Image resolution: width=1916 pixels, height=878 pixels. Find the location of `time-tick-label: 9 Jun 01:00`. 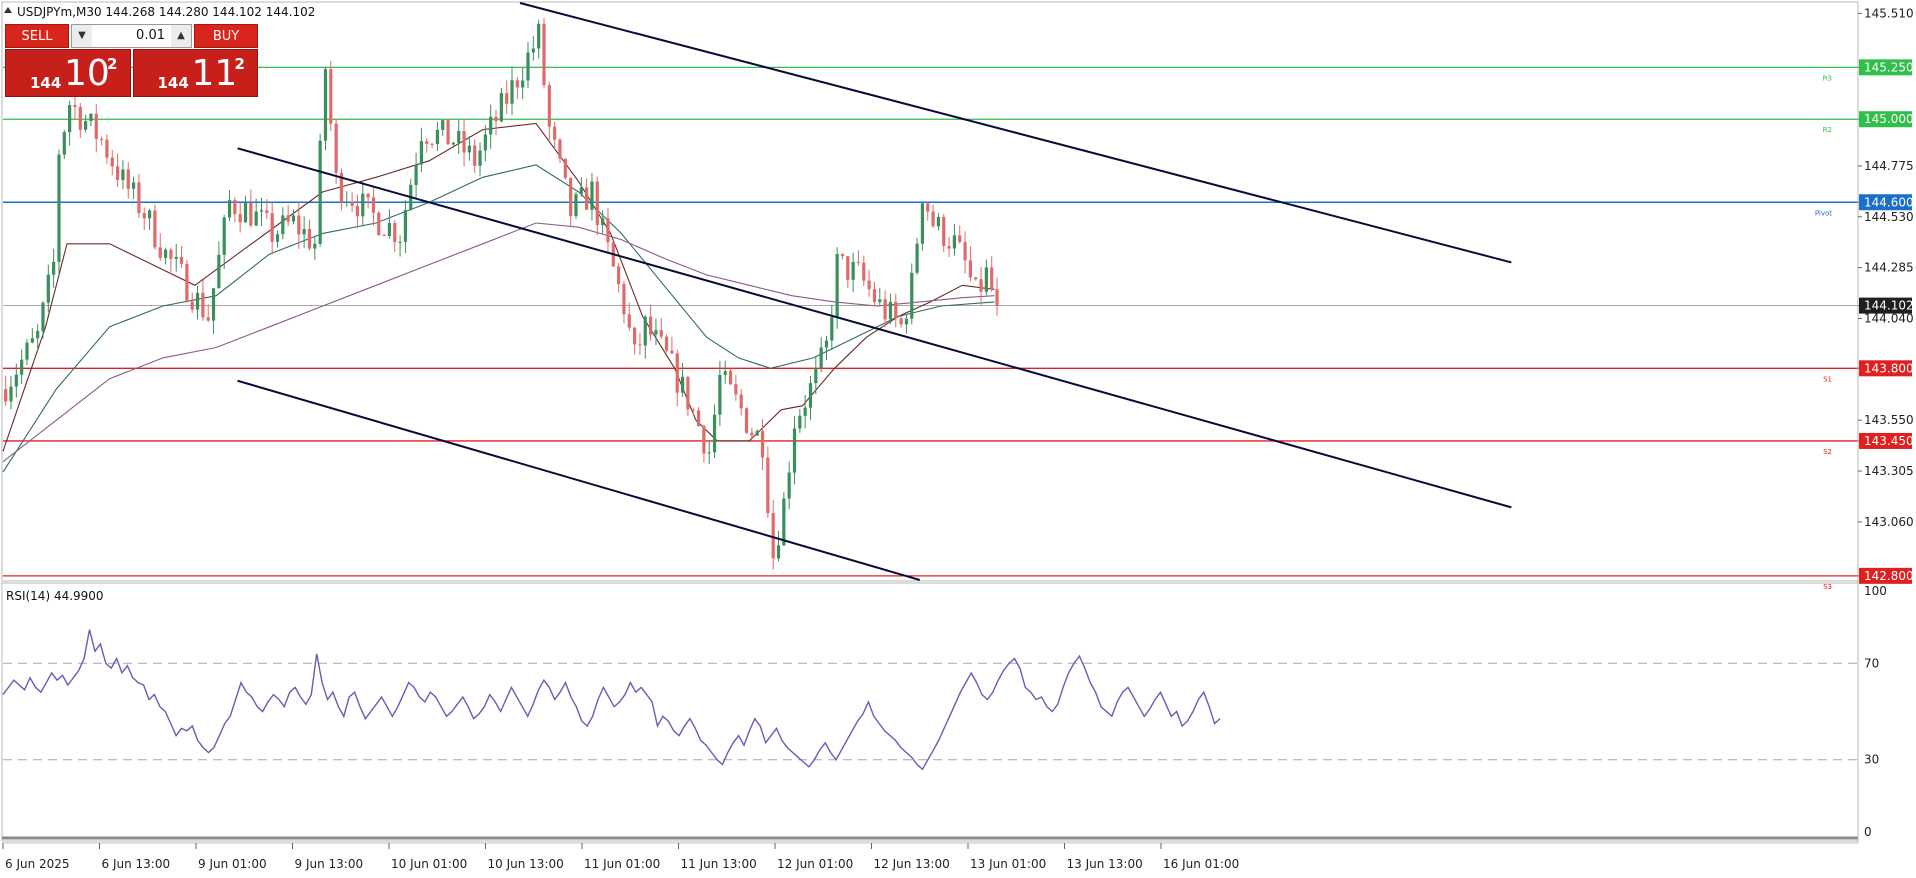

time-tick-label: 9 Jun 01:00 is located at coordinates (232, 864).